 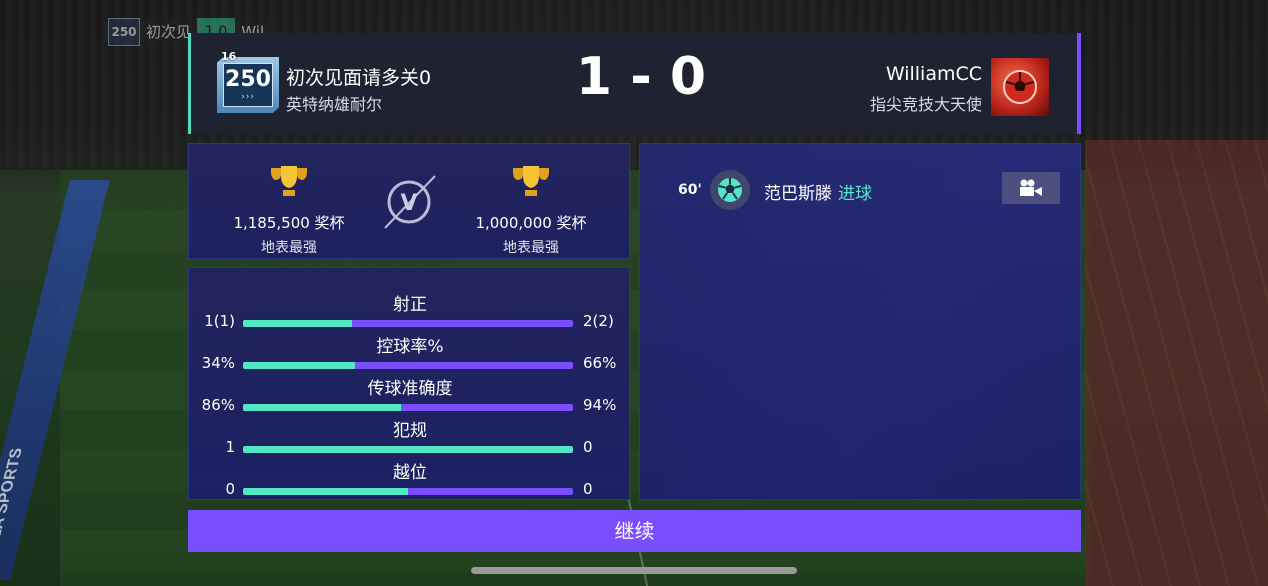 I want to click on home-club-name: 英特纳雄耐尔, so click(x=334, y=104).